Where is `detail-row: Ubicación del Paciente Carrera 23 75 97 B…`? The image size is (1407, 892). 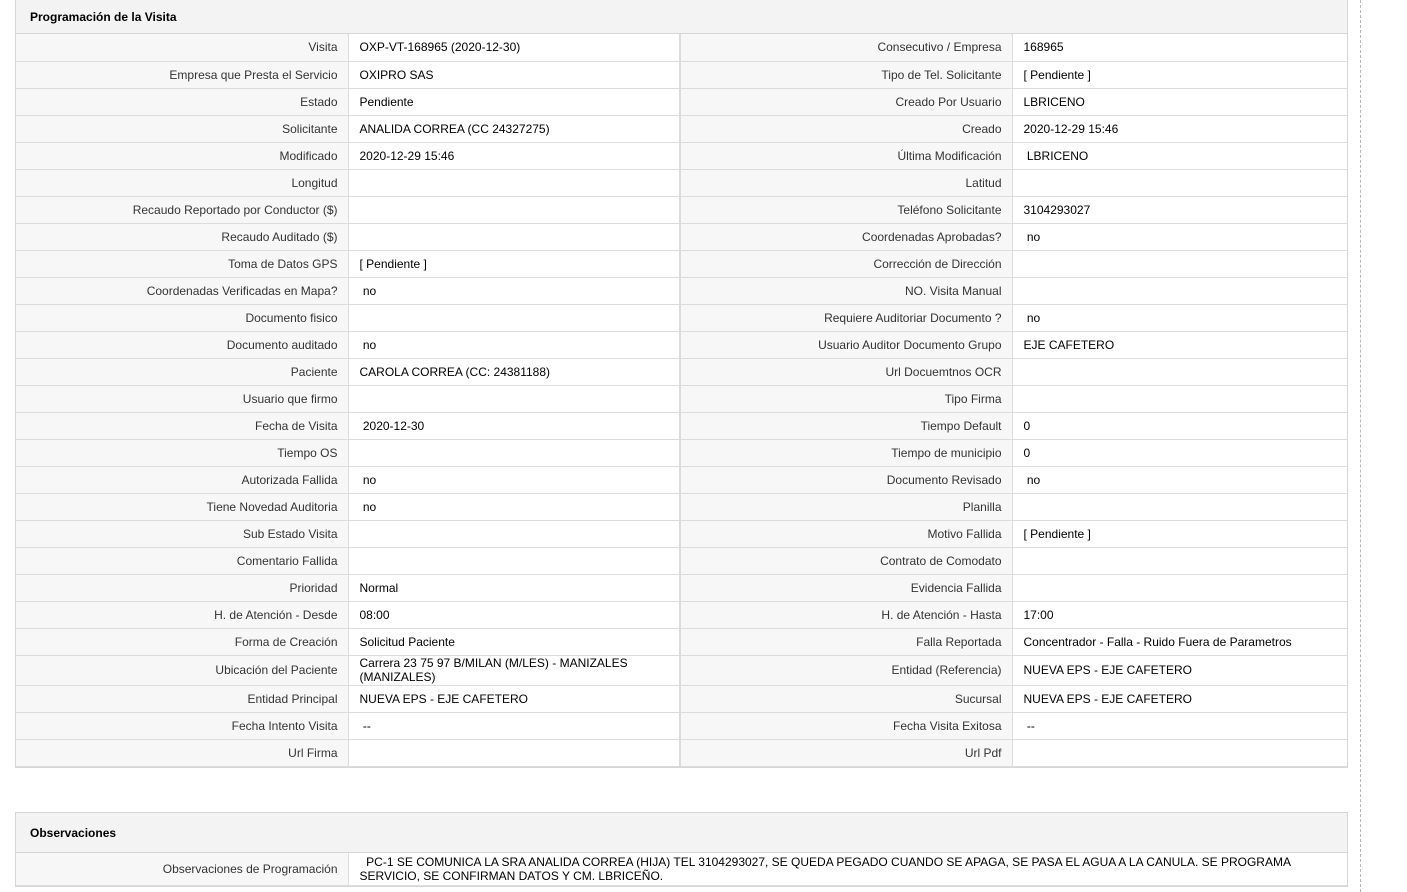
detail-row: Ubicación del Paciente Carrera 23 75 97 B… is located at coordinates (681, 670).